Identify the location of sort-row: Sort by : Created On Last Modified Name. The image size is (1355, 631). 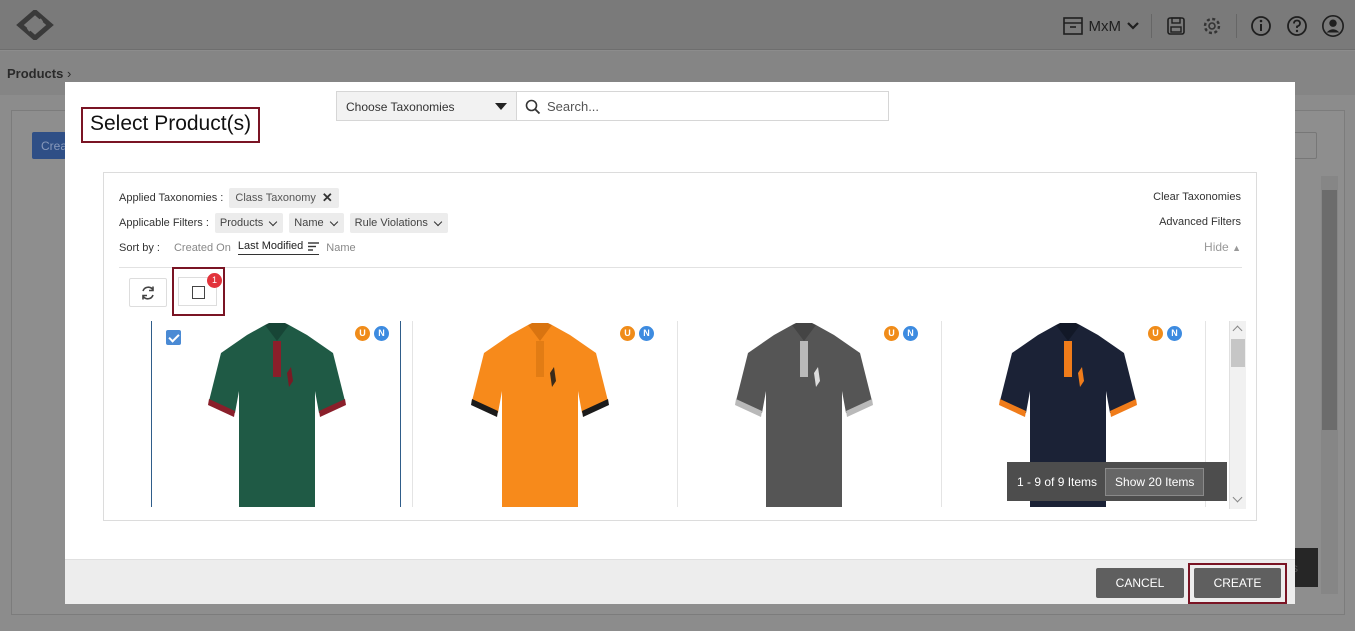
(237, 247).